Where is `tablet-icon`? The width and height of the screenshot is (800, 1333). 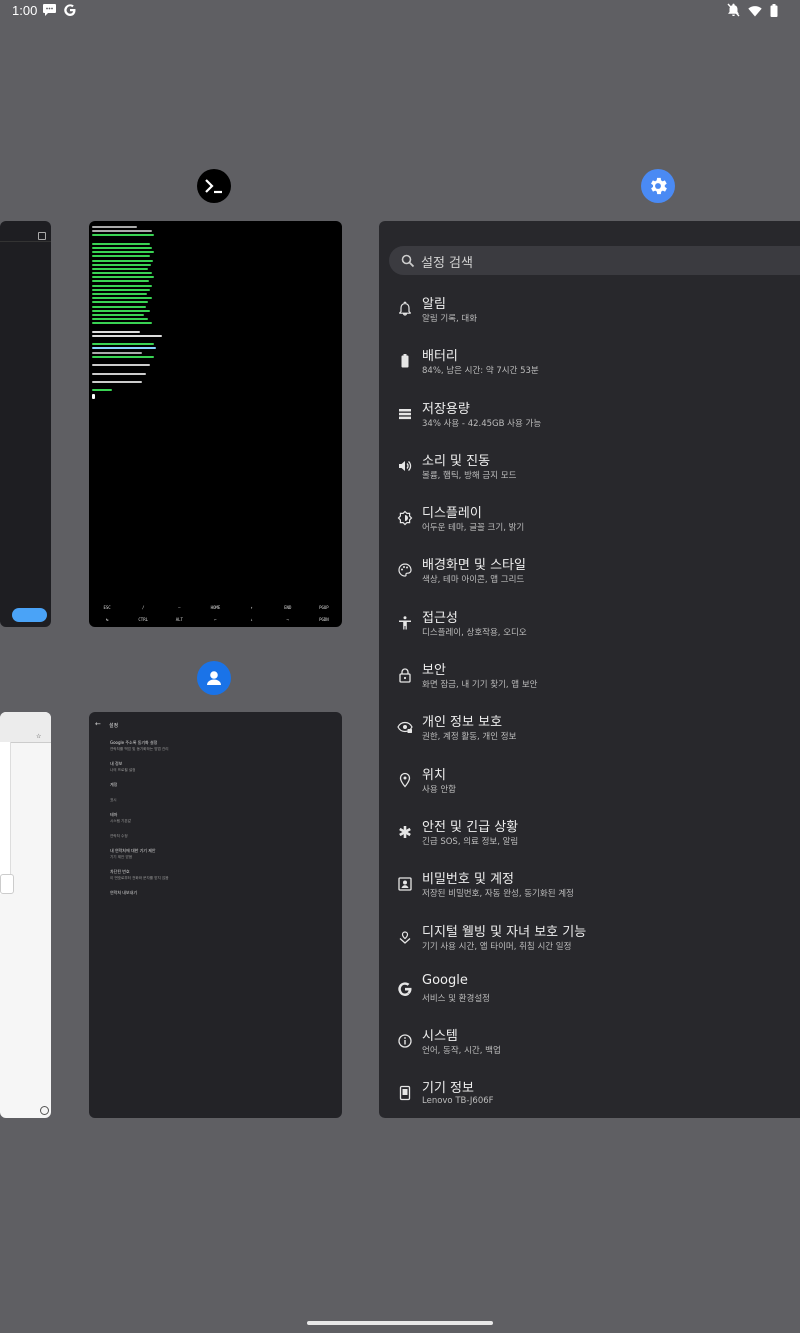
tablet-icon is located at coordinates (405, 1093).